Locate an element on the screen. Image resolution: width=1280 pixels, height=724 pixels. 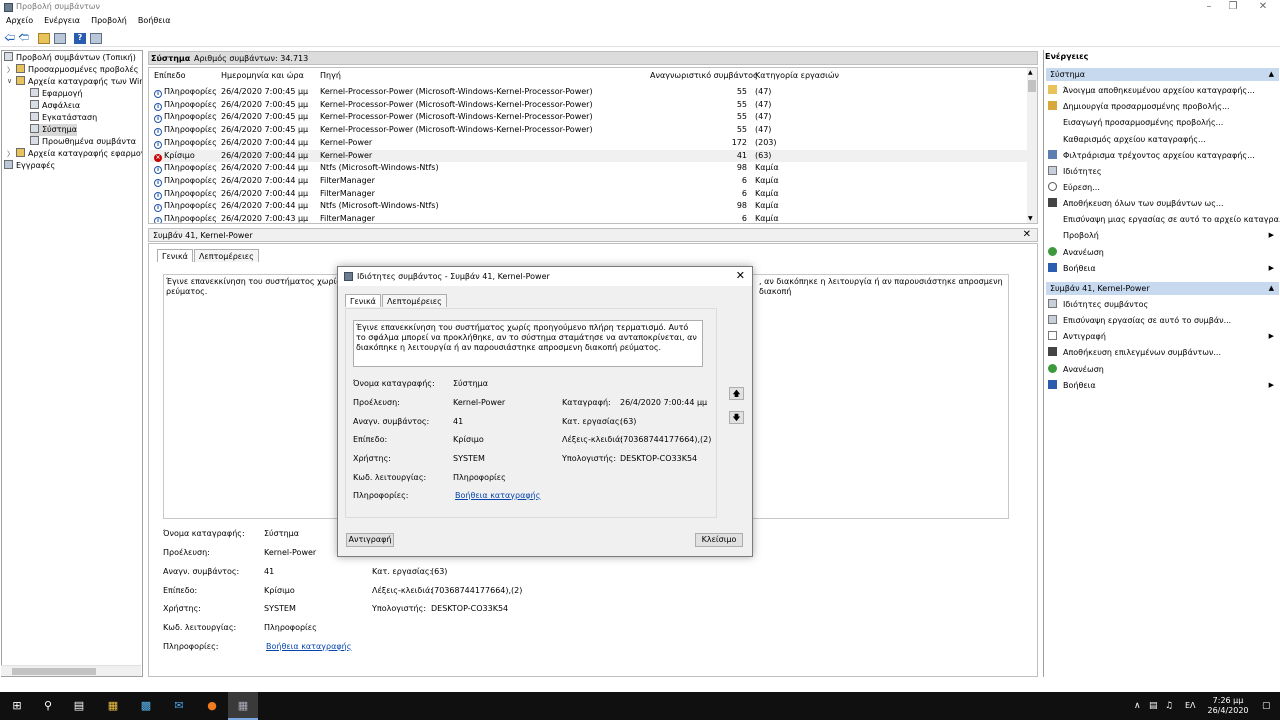
column-header-task: Κατηγορία εργασιών is located at coordinates (797, 77).